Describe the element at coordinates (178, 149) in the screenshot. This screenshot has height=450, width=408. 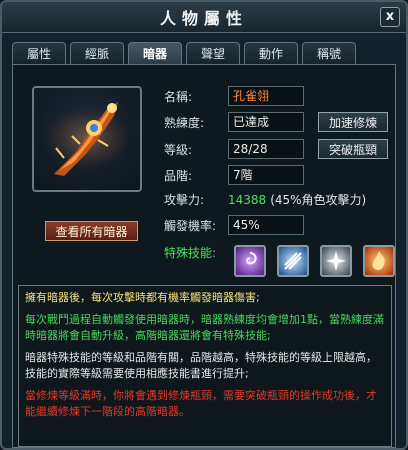
I see `level-label: 等級:` at that location.